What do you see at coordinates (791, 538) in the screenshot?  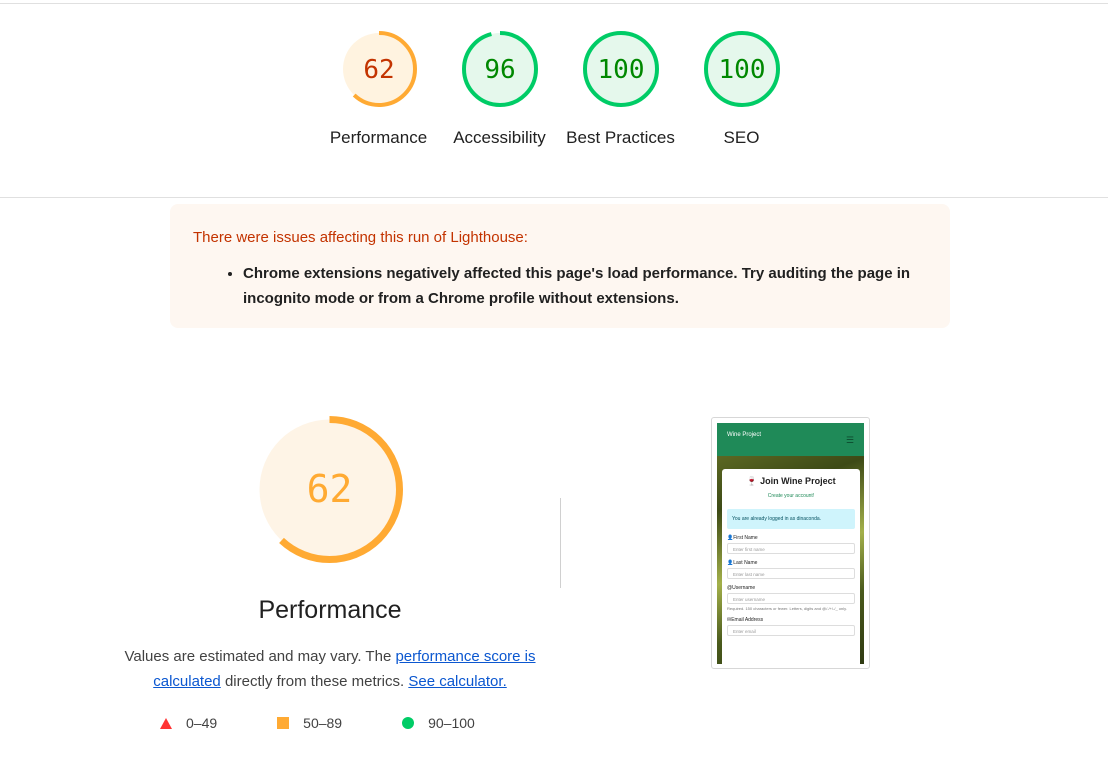 I see `screenshot-field-label: 👤First Name` at bounding box center [791, 538].